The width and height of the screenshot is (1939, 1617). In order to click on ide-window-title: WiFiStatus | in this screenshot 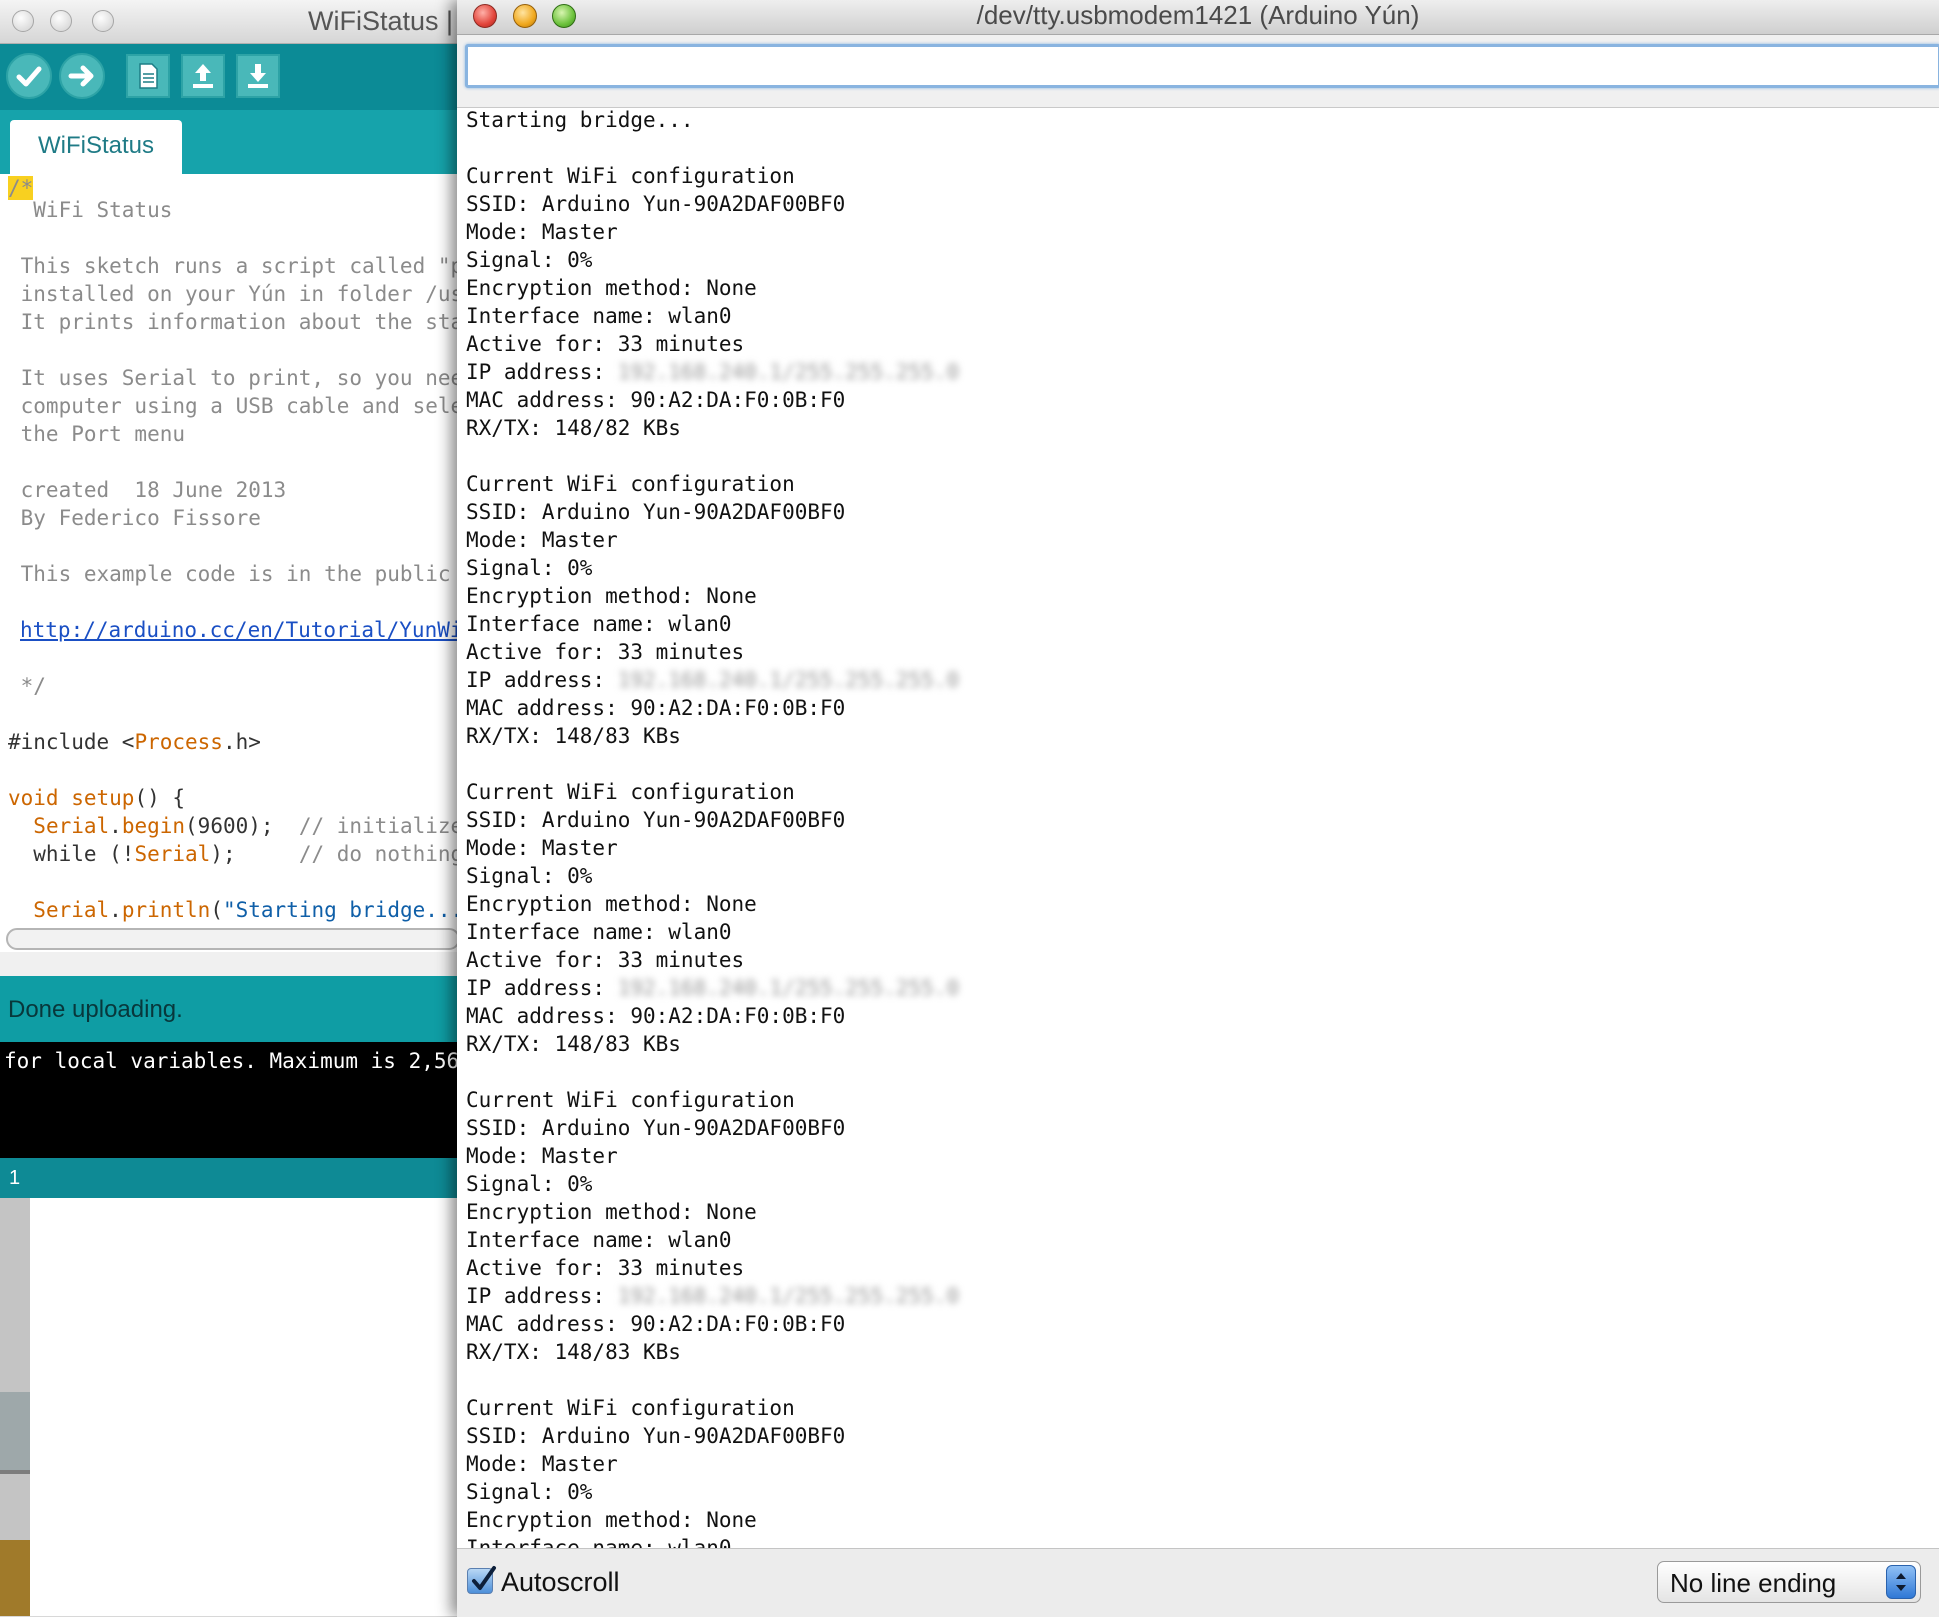, I will do `click(381, 21)`.